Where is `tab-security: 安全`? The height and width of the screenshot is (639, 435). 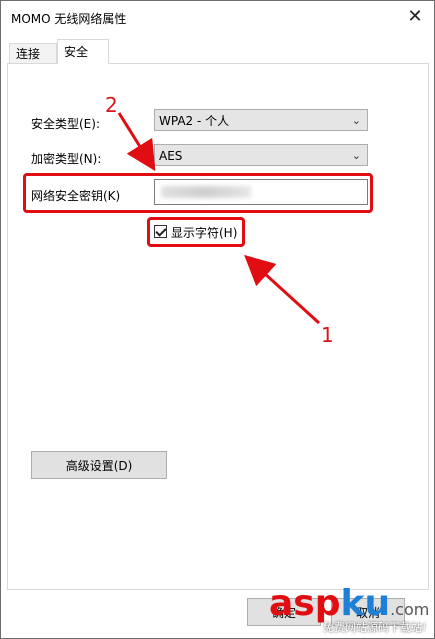
tab-security: 安全 is located at coordinates (83, 51).